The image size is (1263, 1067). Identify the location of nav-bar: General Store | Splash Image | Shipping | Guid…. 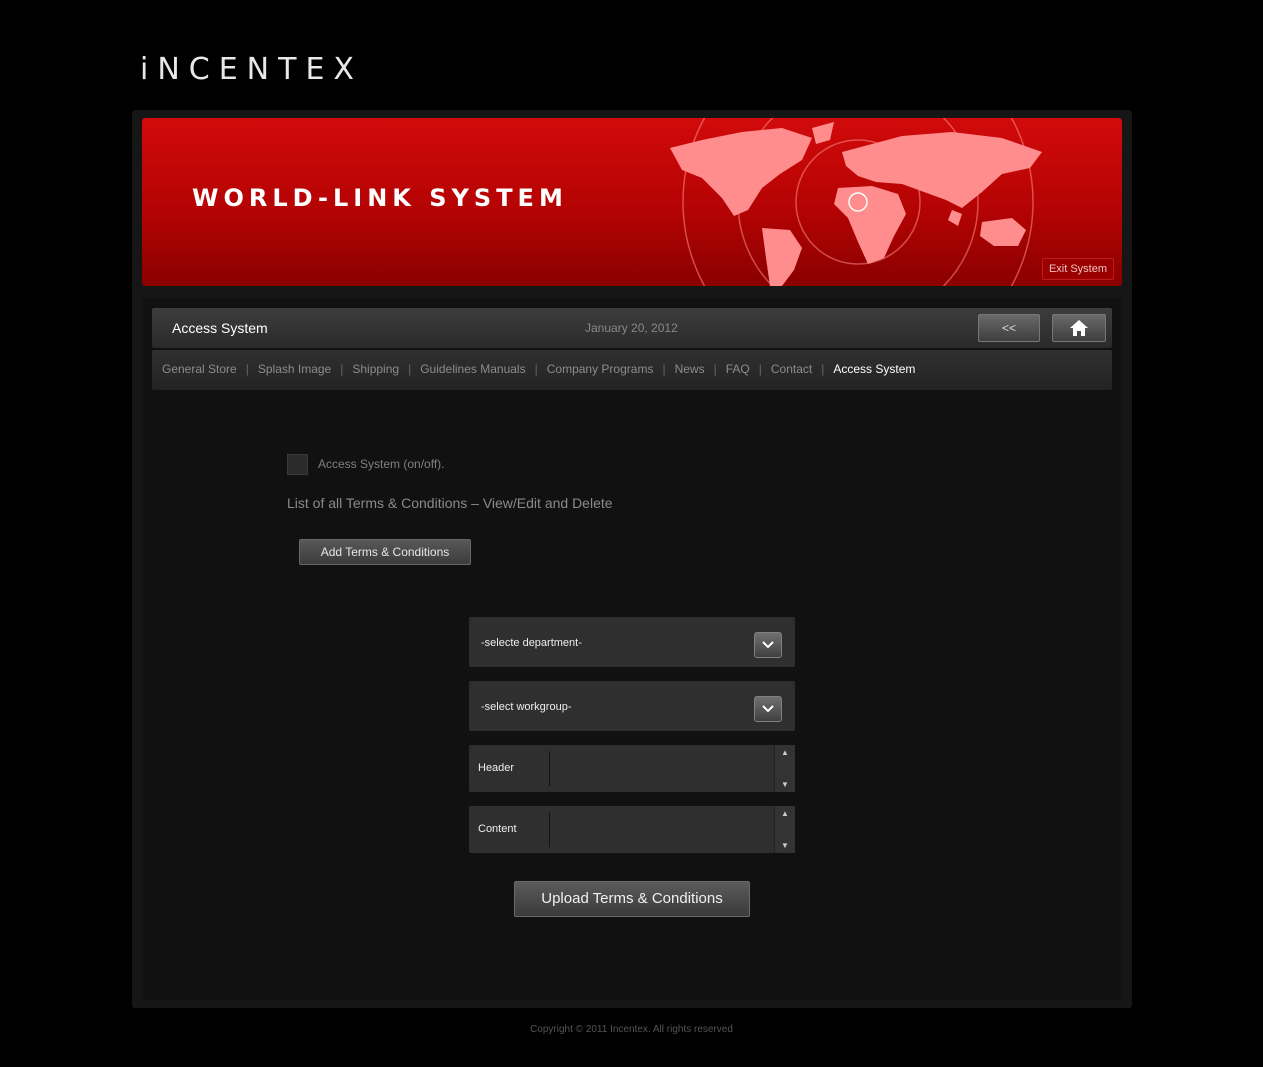
(632, 370).